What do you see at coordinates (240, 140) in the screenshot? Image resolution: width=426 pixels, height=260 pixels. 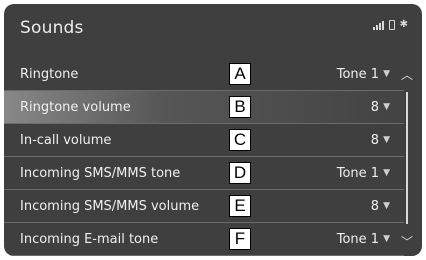 I see `callout-c: C` at bounding box center [240, 140].